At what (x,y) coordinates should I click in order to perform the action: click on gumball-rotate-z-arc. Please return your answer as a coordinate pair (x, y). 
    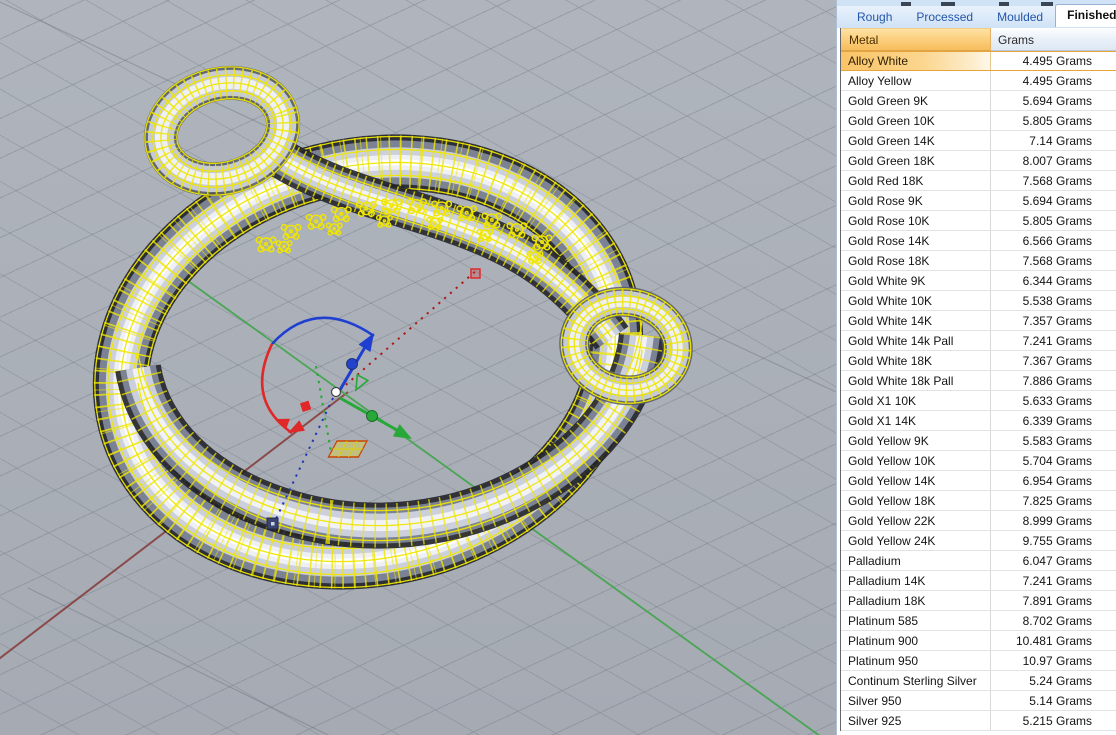
    Looking at the image, I should click on (323, 330).